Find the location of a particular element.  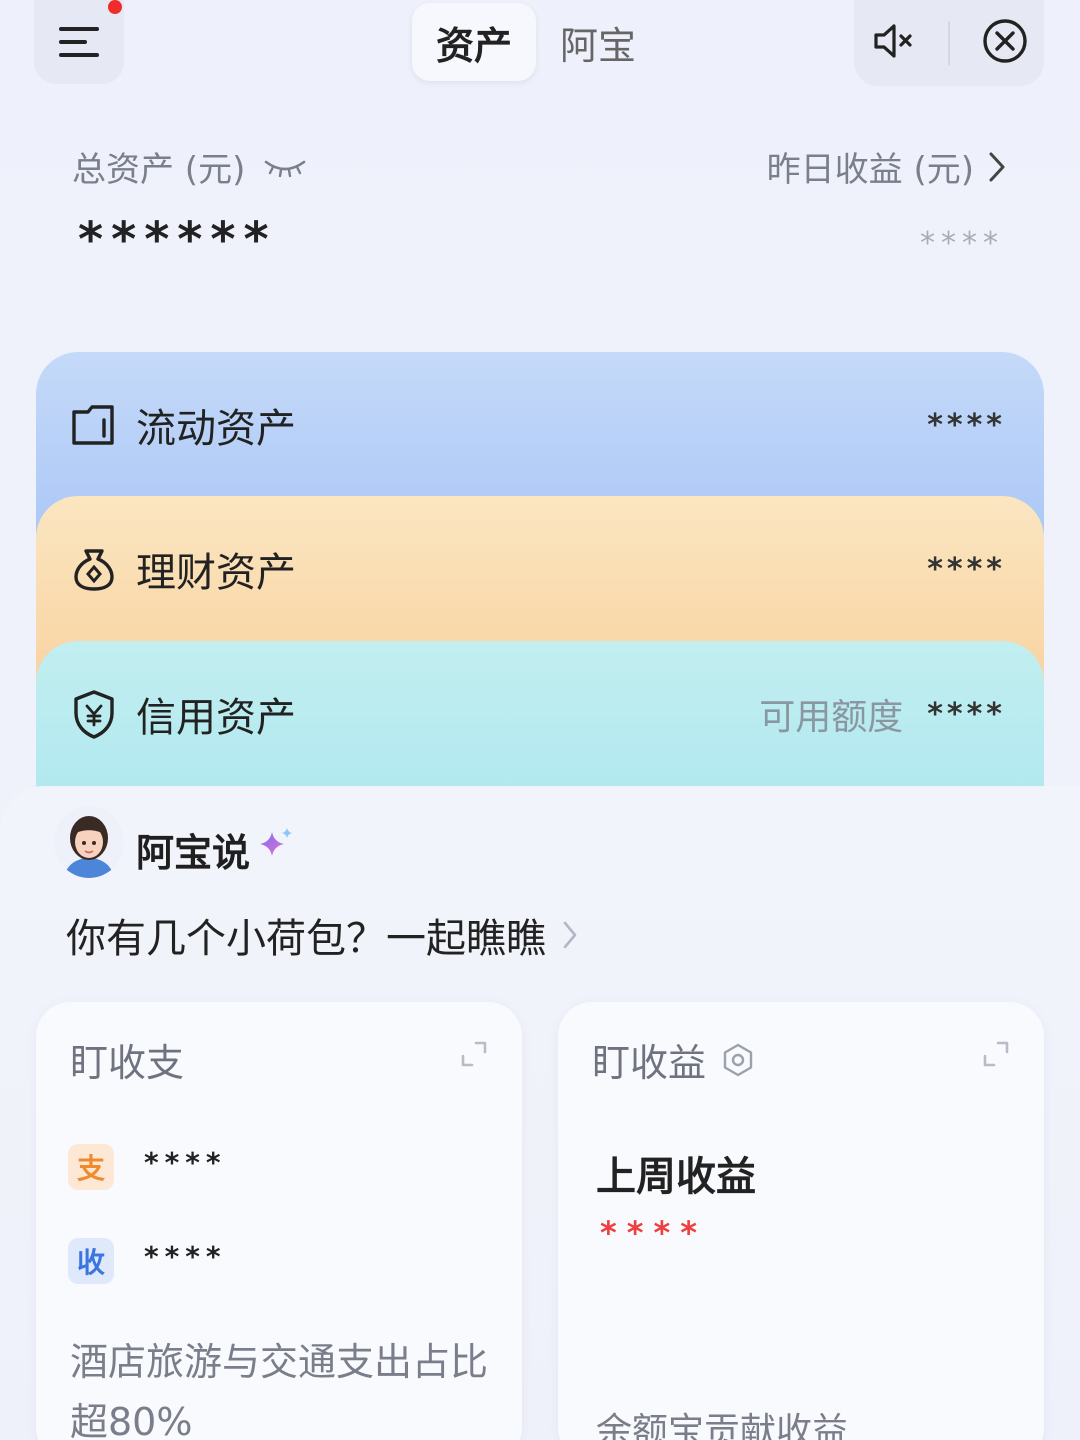

close-button is located at coordinates (1005, 43).